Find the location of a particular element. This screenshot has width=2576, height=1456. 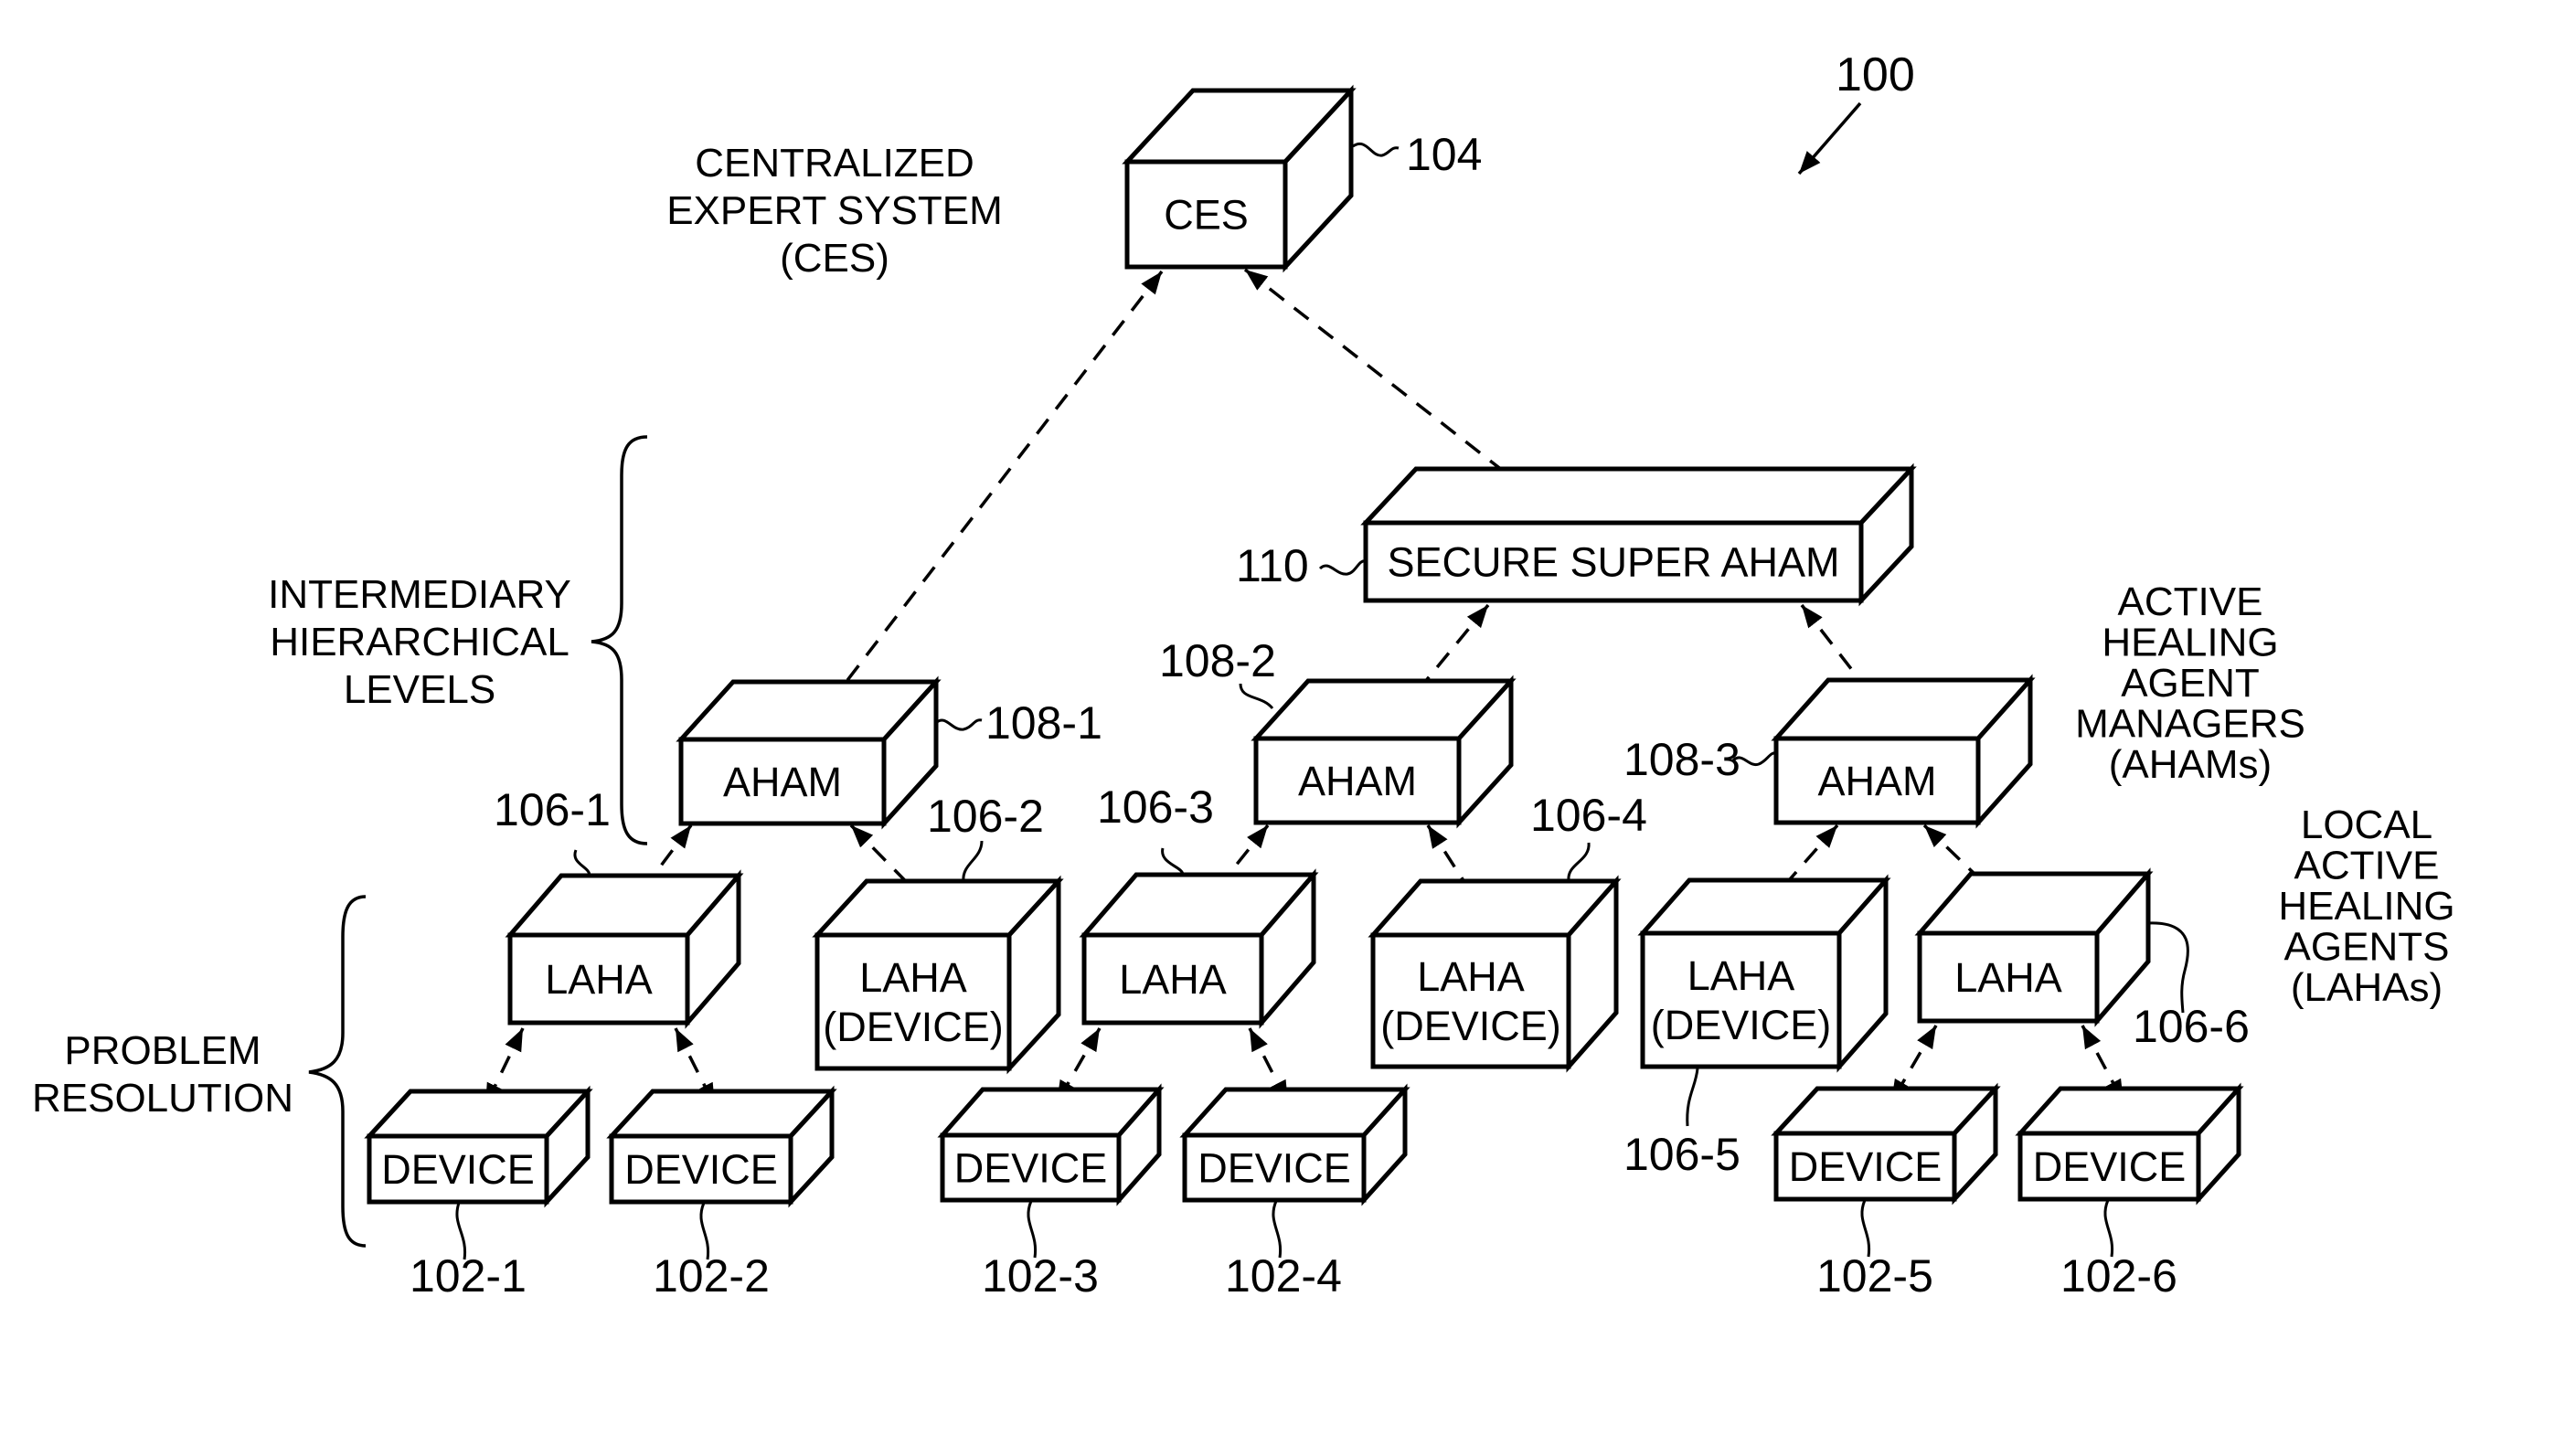

ref-102-1: 102-1 is located at coordinates (468, 1276).